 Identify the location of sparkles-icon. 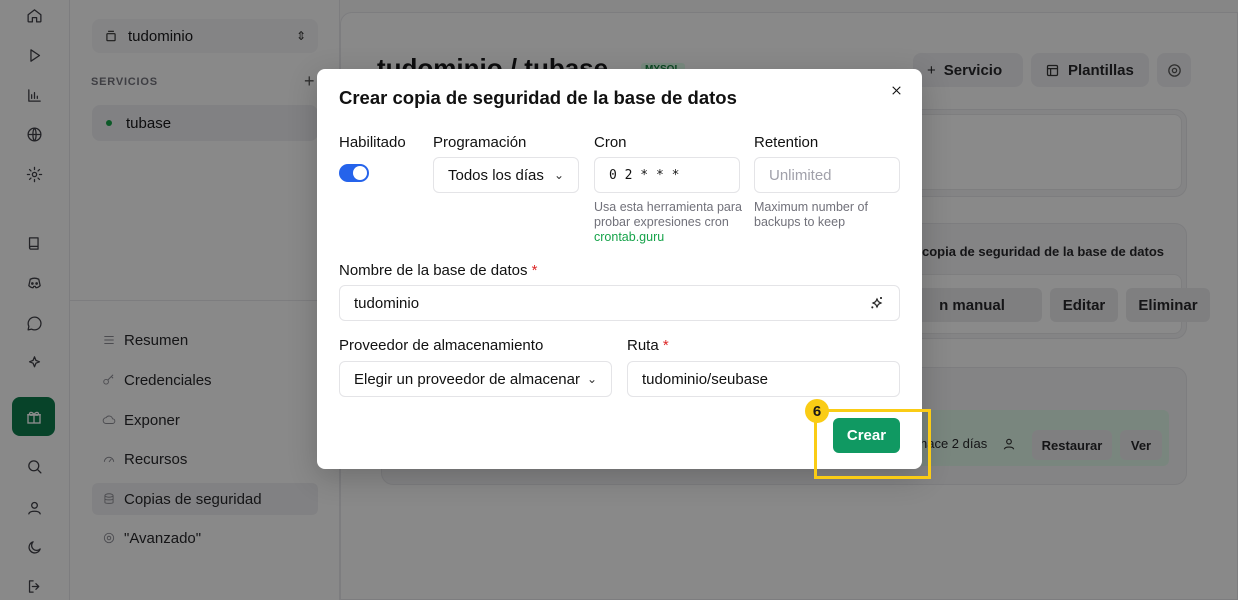
(877, 303).